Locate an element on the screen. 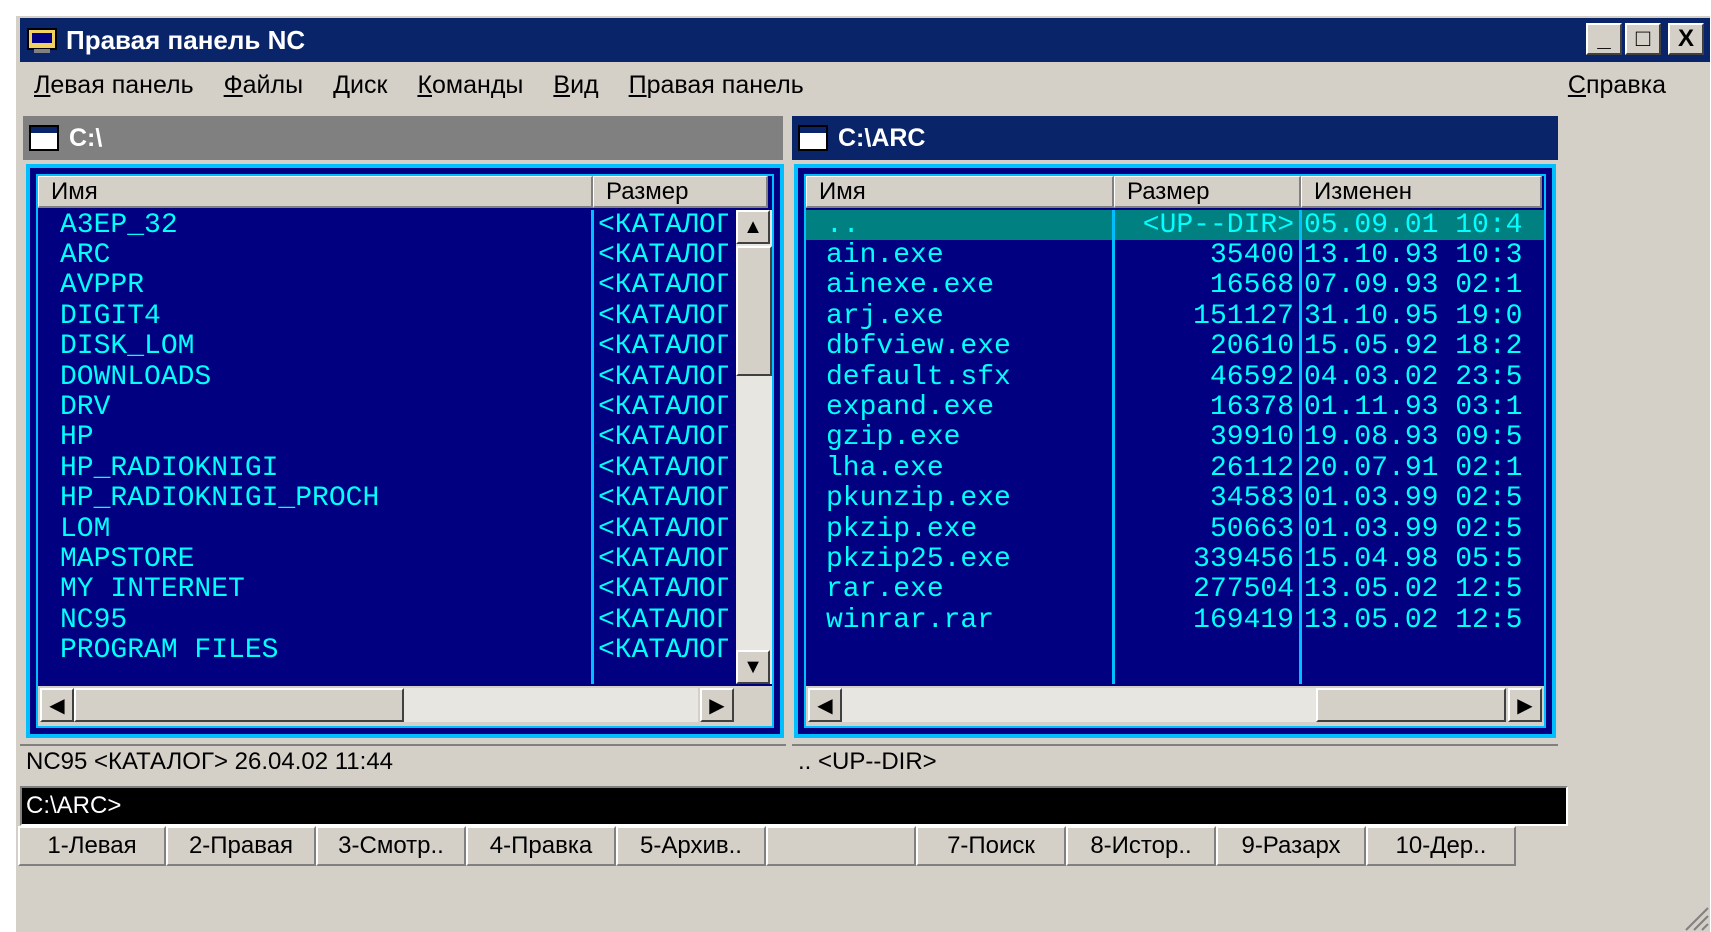  right-horizontal-scrollbar: ◀ ▶ is located at coordinates (1175, 706).